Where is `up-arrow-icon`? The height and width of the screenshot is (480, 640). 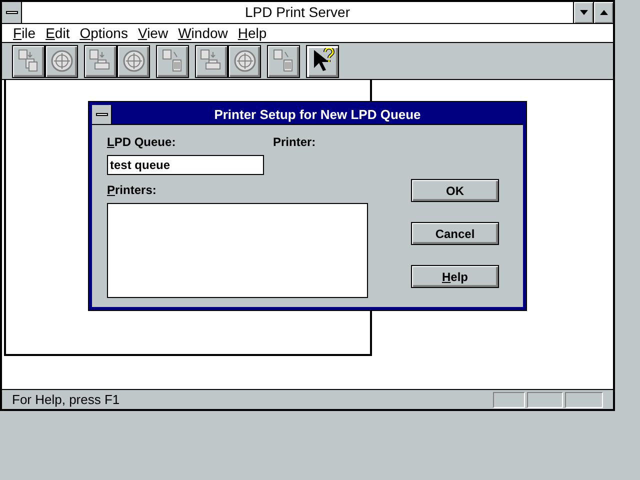 up-arrow-icon is located at coordinates (604, 12).